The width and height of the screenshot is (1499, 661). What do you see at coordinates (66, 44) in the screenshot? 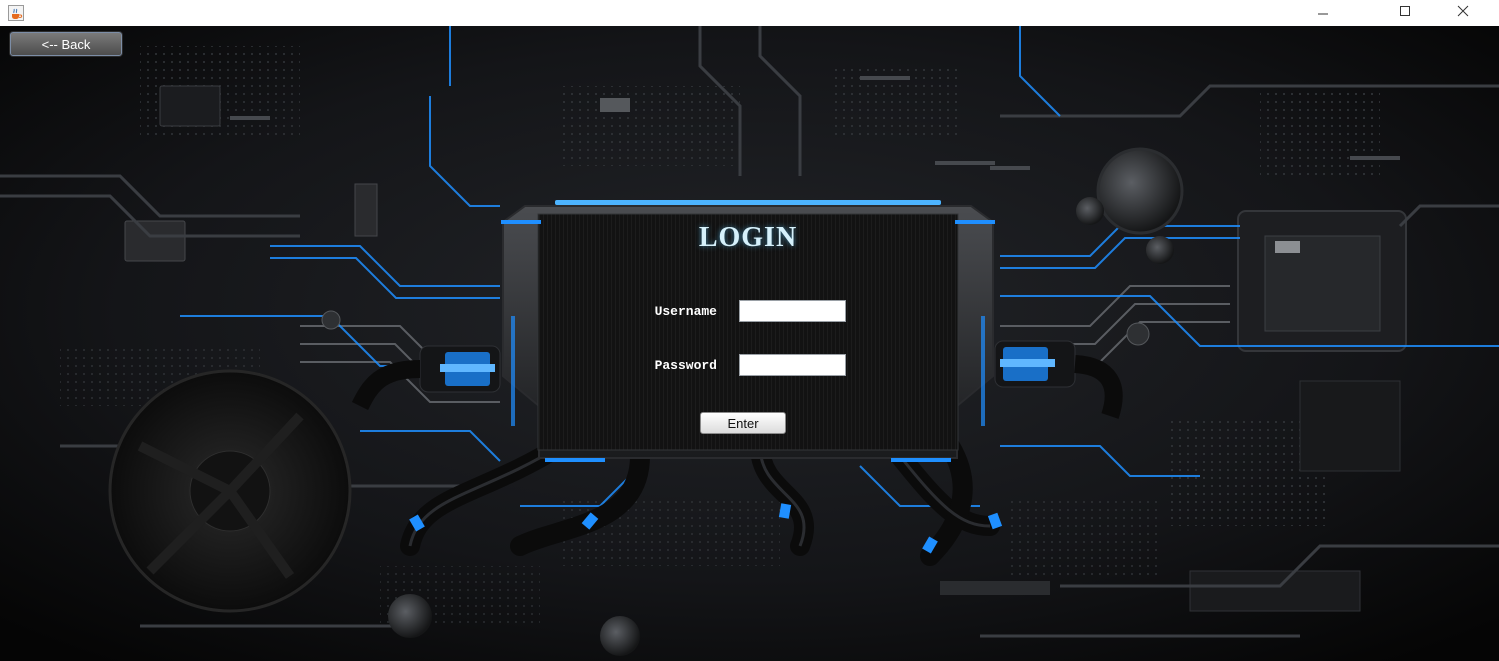
I see `back-button: <-- Back` at bounding box center [66, 44].